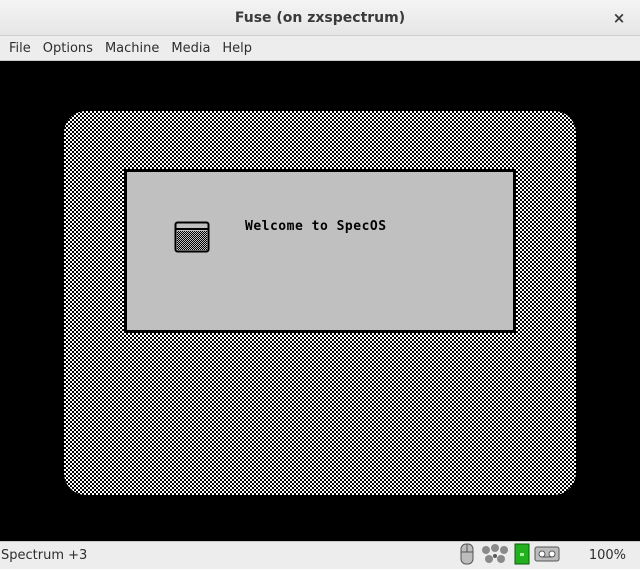 The image size is (640, 569). I want to click on welcome-text: Welcome to SpecOS, so click(316, 226).